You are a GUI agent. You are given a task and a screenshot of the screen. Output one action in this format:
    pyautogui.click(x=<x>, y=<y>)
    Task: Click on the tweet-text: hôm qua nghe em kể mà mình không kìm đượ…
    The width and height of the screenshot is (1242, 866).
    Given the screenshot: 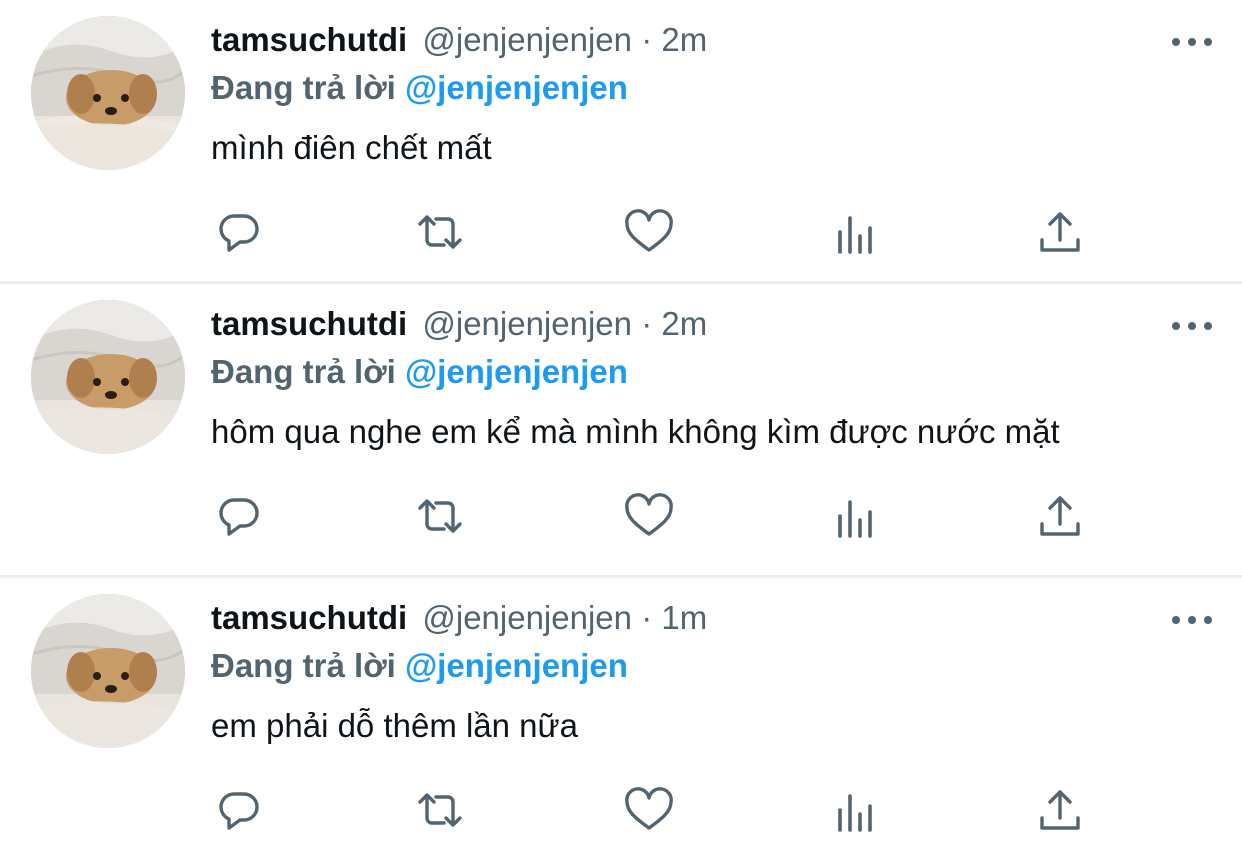 What is the action you would take?
    pyautogui.click(x=635, y=431)
    